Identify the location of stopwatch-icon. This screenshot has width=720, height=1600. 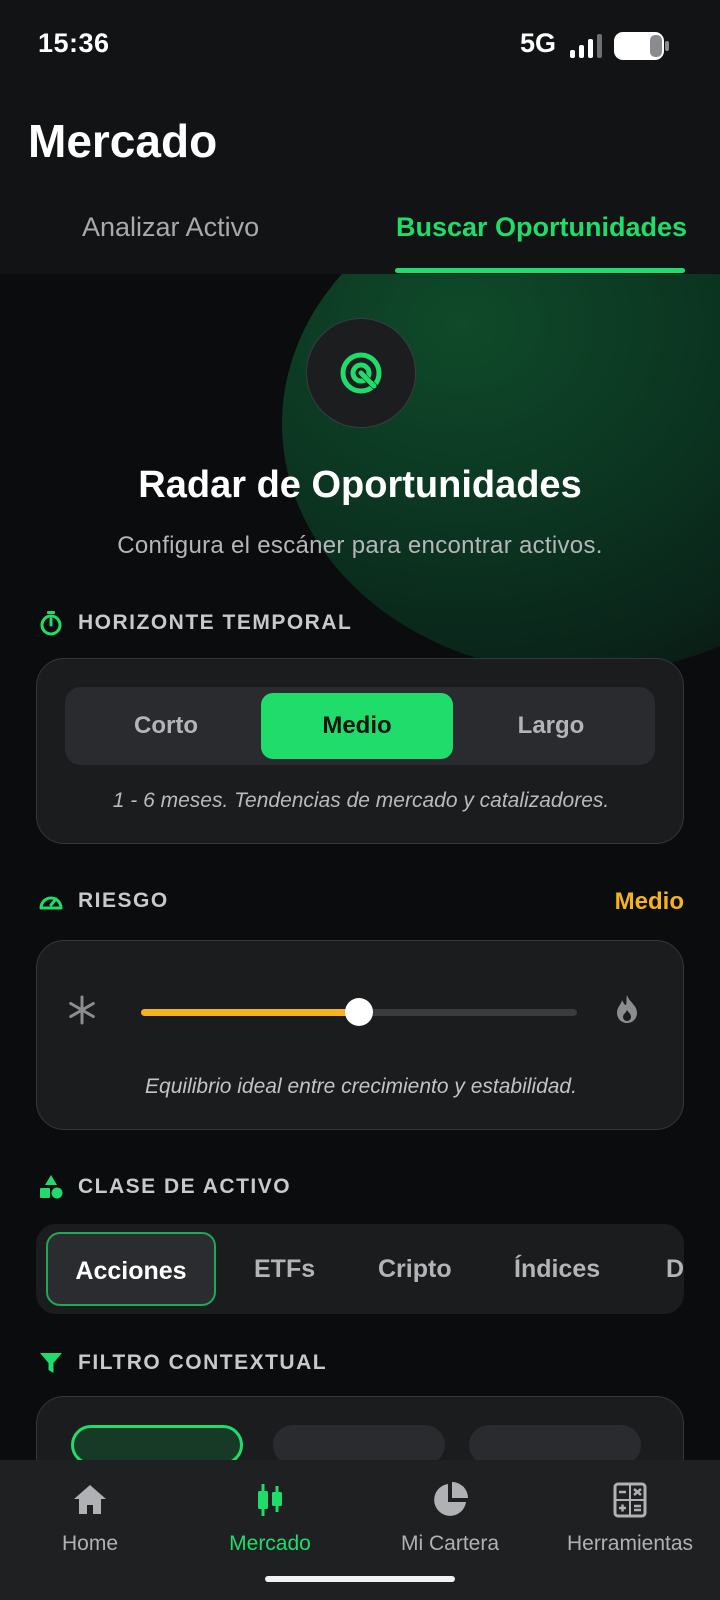
(51, 623).